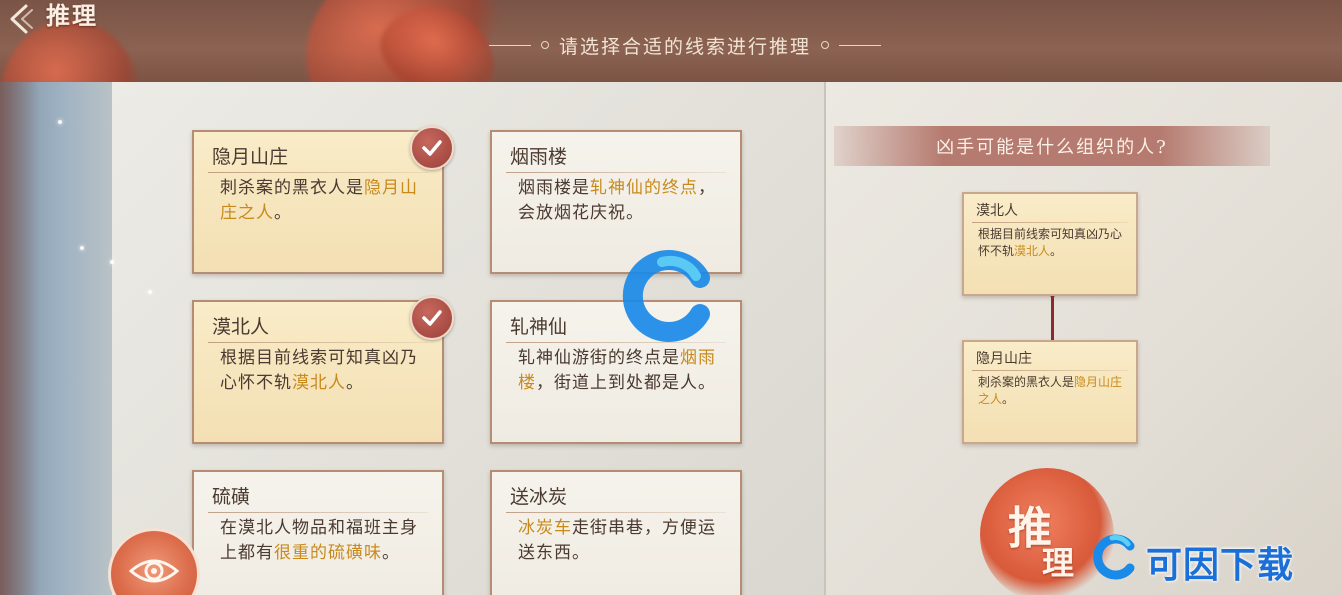 Image resolution: width=1342 pixels, height=595 pixels. What do you see at coordinates (1054, 391) in the screenshot?
I see `chosen-clue-text: 刺杀案的黑衣人是隐月山庄之人。` at bounding box center [1054, 391].